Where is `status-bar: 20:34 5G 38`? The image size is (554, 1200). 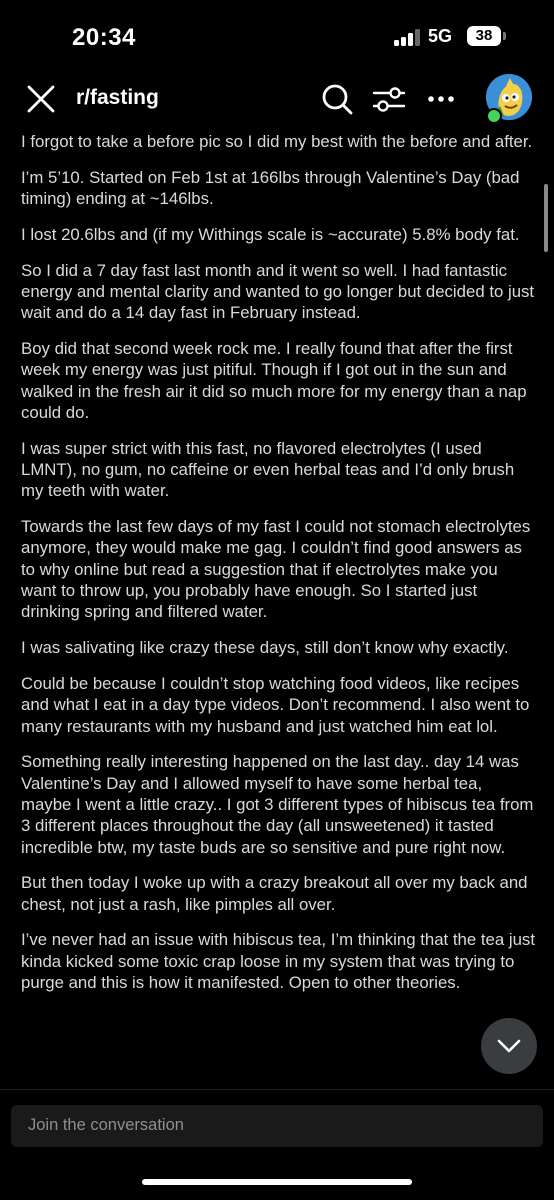
status-bar: 20:34 5G 38 is located at coordinates (277, 35).